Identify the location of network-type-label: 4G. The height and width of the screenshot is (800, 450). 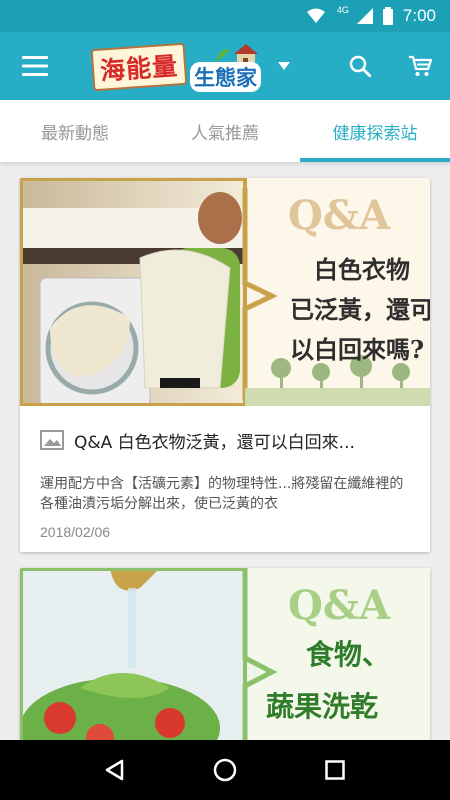
(342, 10).